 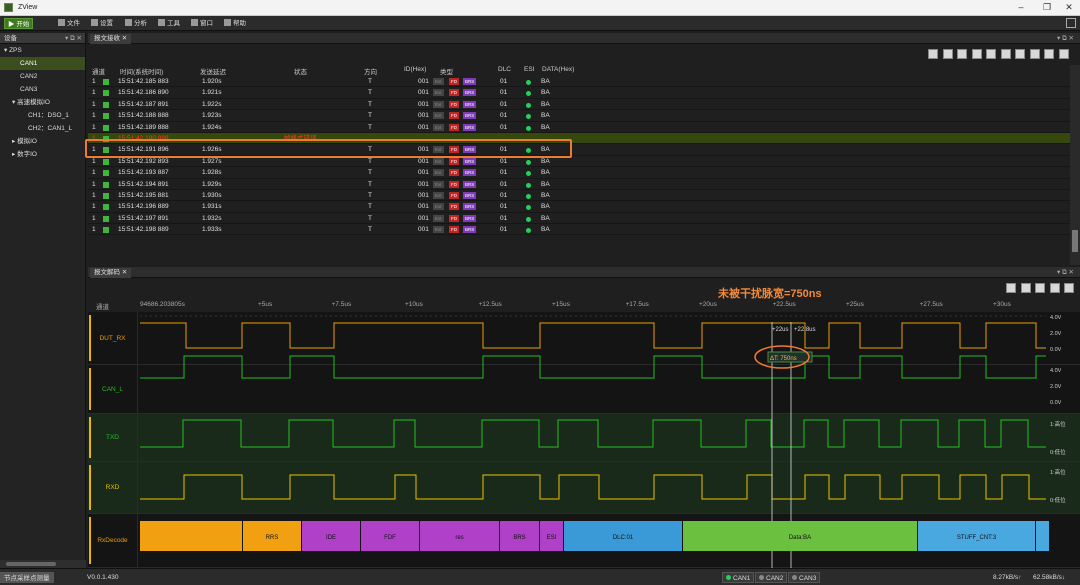 What do you see at coordinates (136, 23) in the screenshot?
I see `menu-analysis: 分析` at bounding box center [136, 23].